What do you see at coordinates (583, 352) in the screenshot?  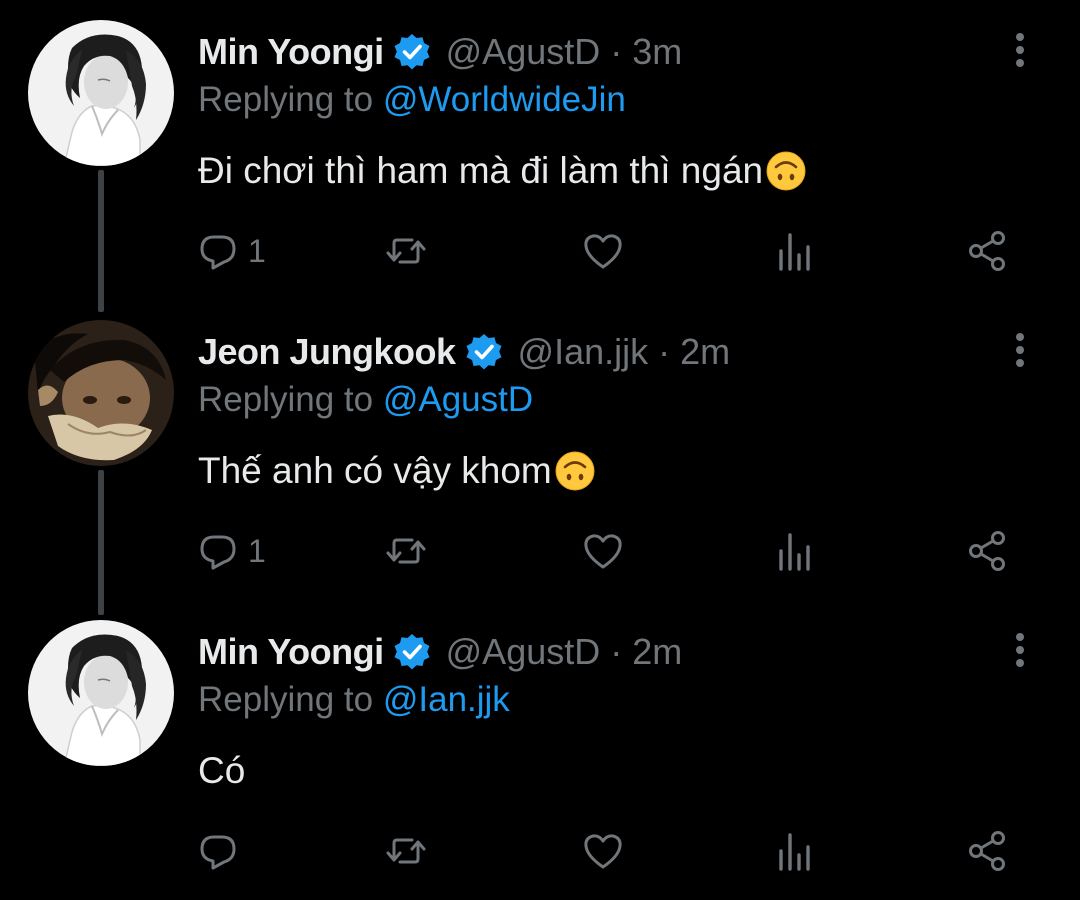 I see `user-handle: @Ian.jjk` at bounding box center [583, 352].